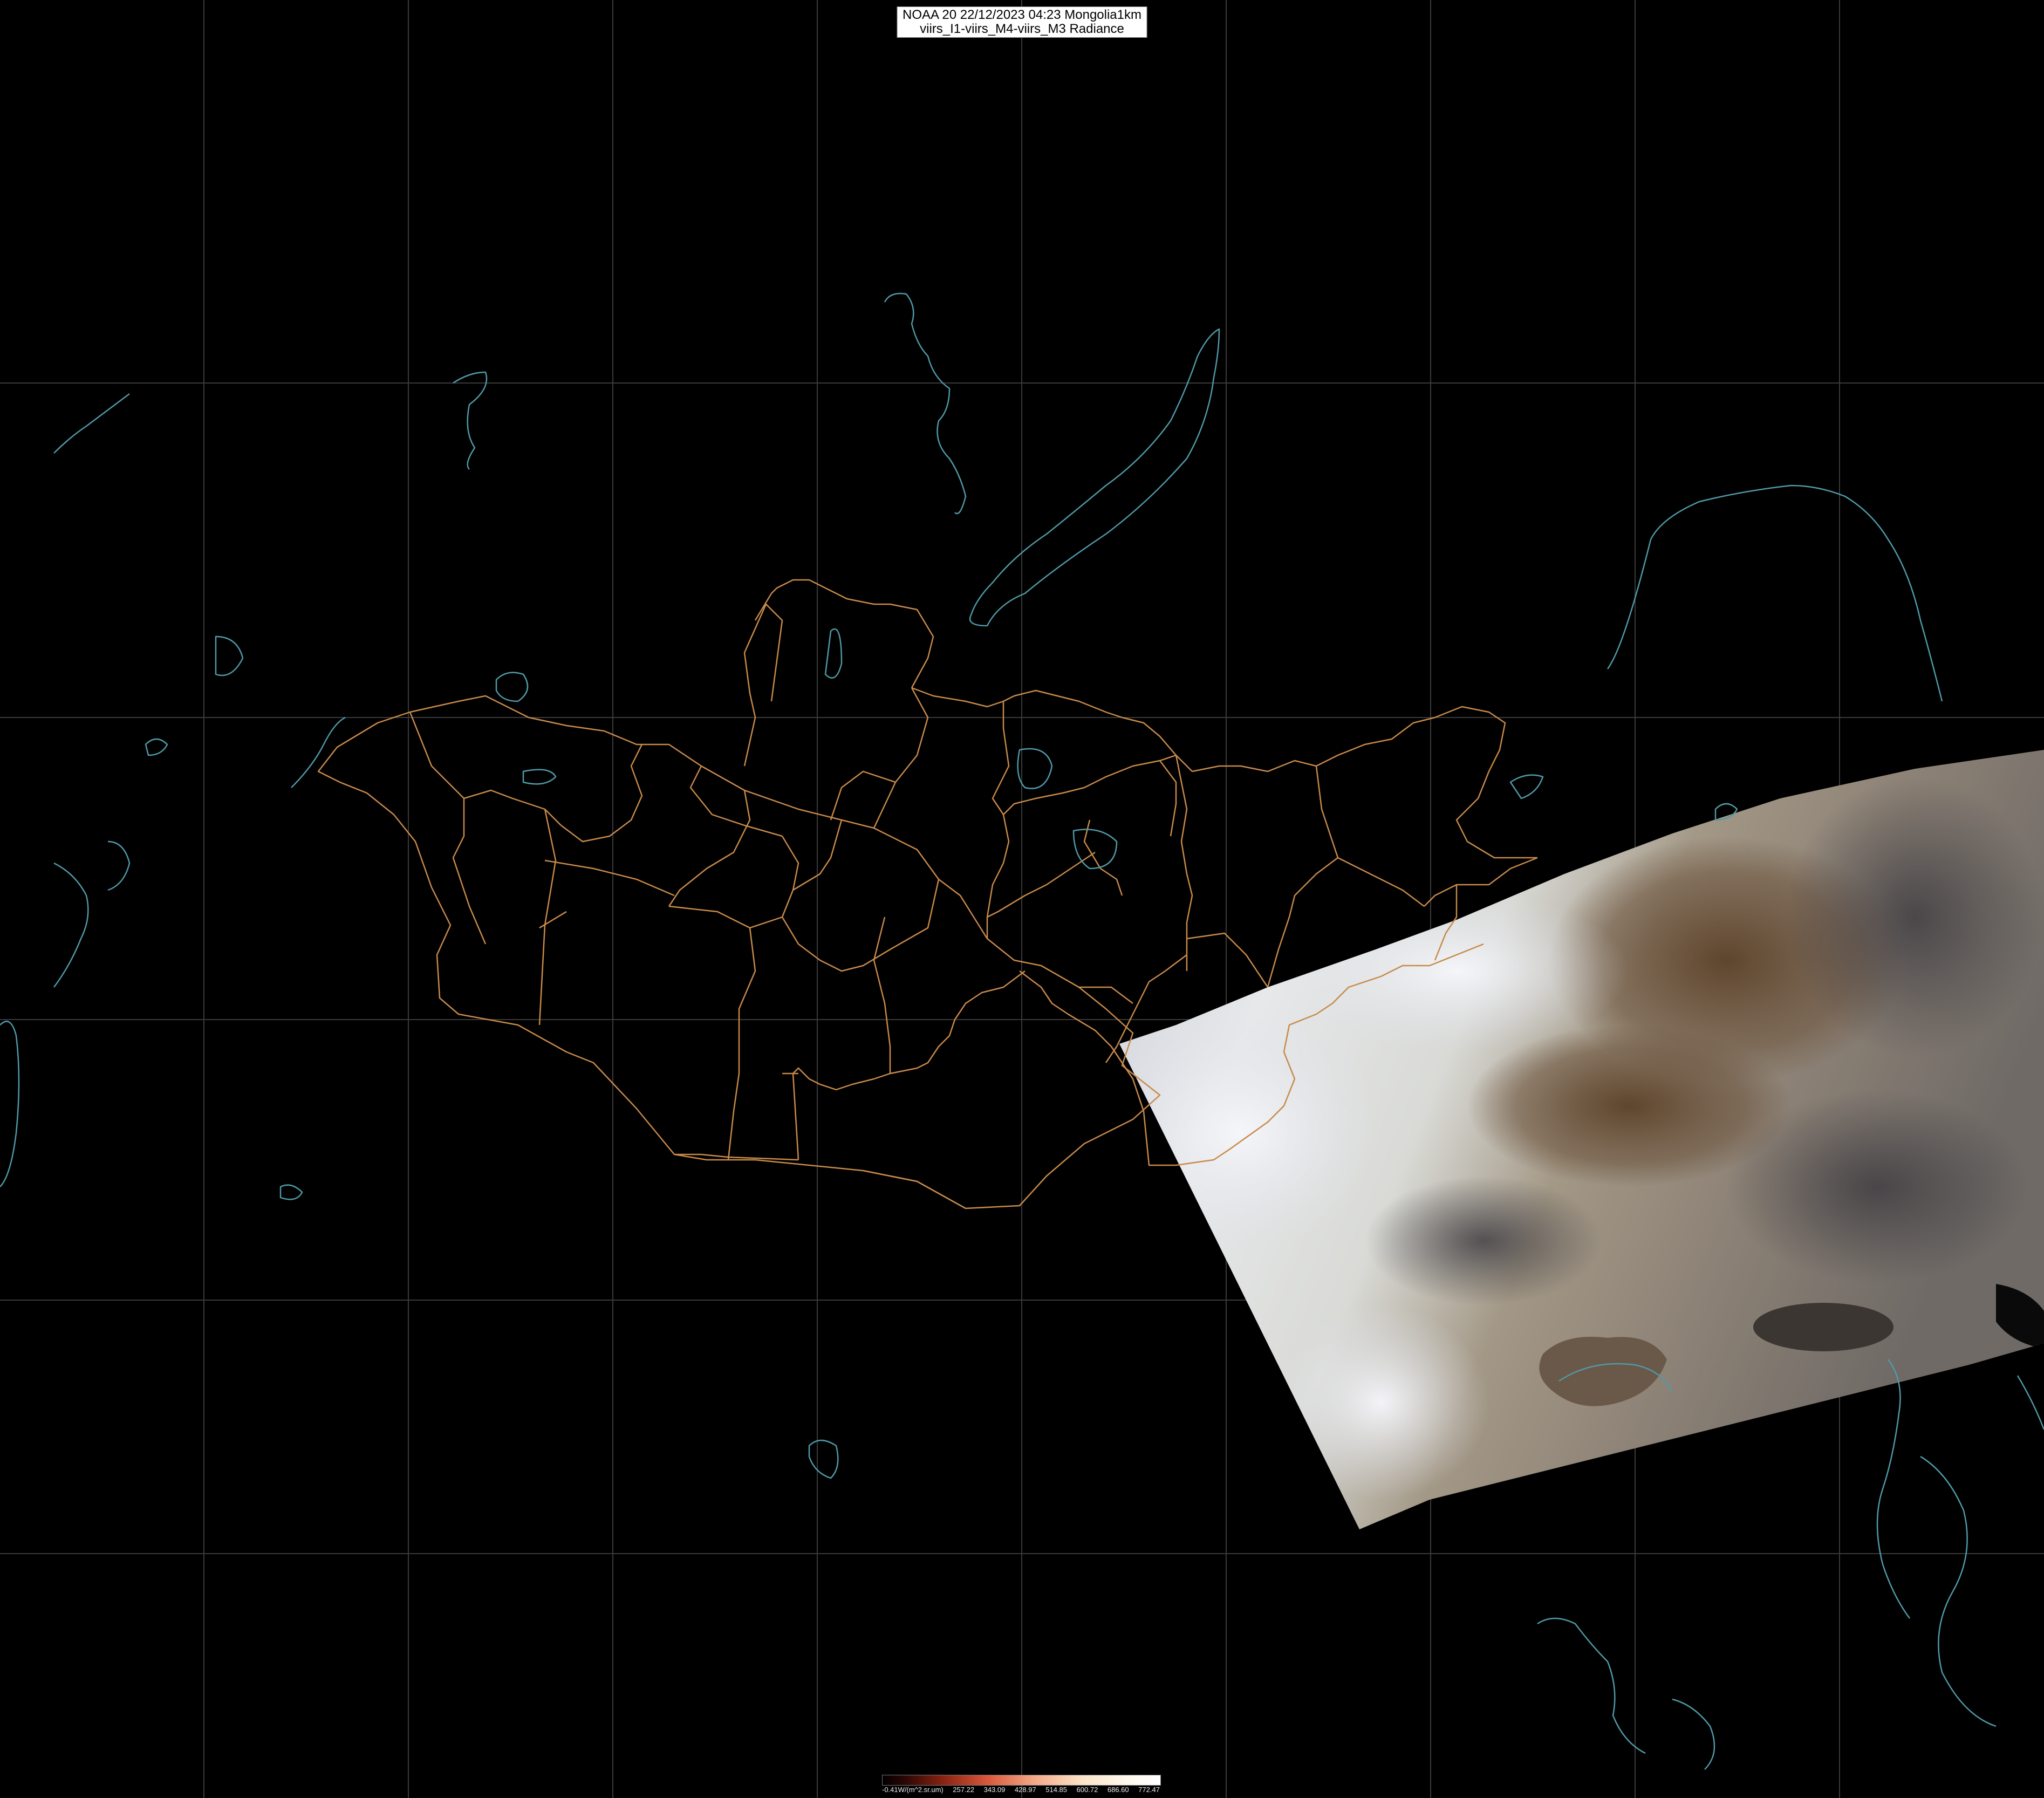 The height and width of the screenshot is (1798, 2044). I want to click on colorbar-tick: 257.22, so click(964, 1790).